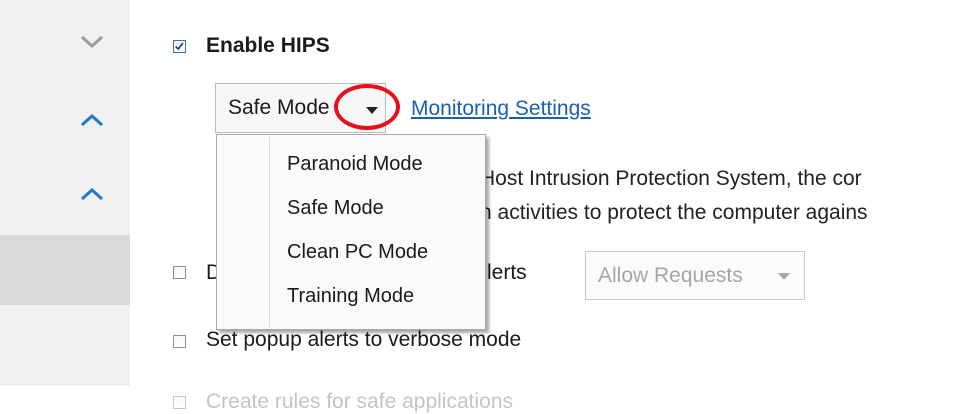  What do you see at coordinates (335, 208) in the screenshot?
I see `menu-item-safe-mode: Safe Mode` at bounding box center [335, 208].